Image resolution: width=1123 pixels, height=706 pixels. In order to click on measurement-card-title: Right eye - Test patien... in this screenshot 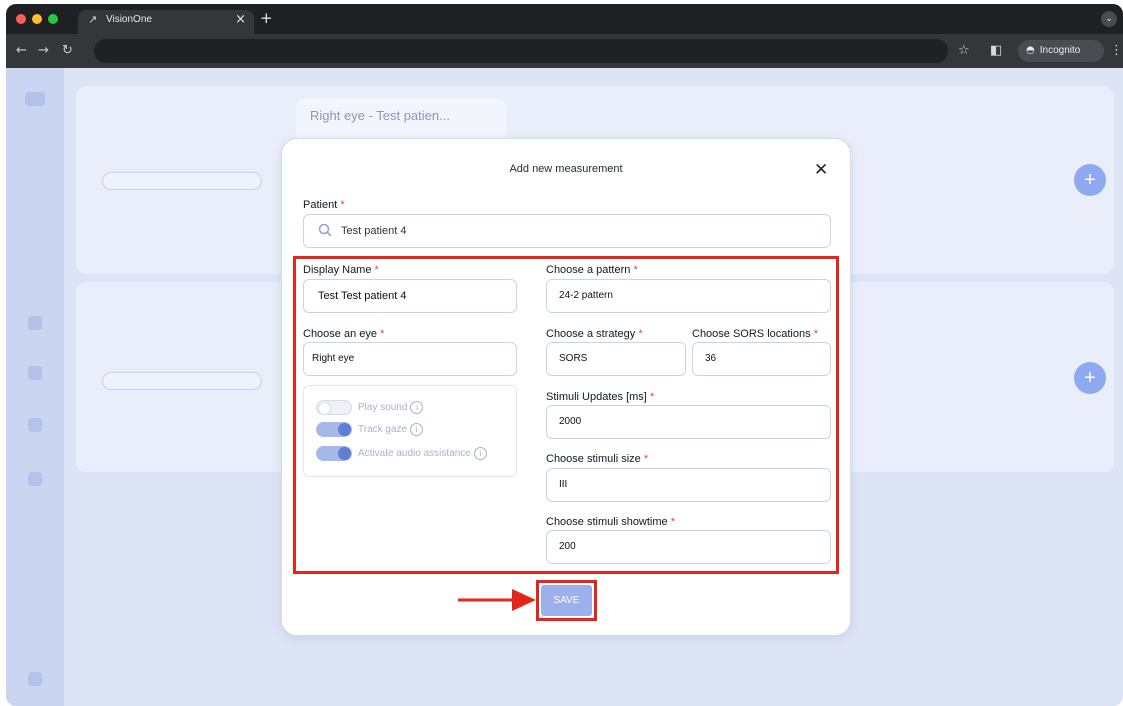, I will do `click(401, 120)`.